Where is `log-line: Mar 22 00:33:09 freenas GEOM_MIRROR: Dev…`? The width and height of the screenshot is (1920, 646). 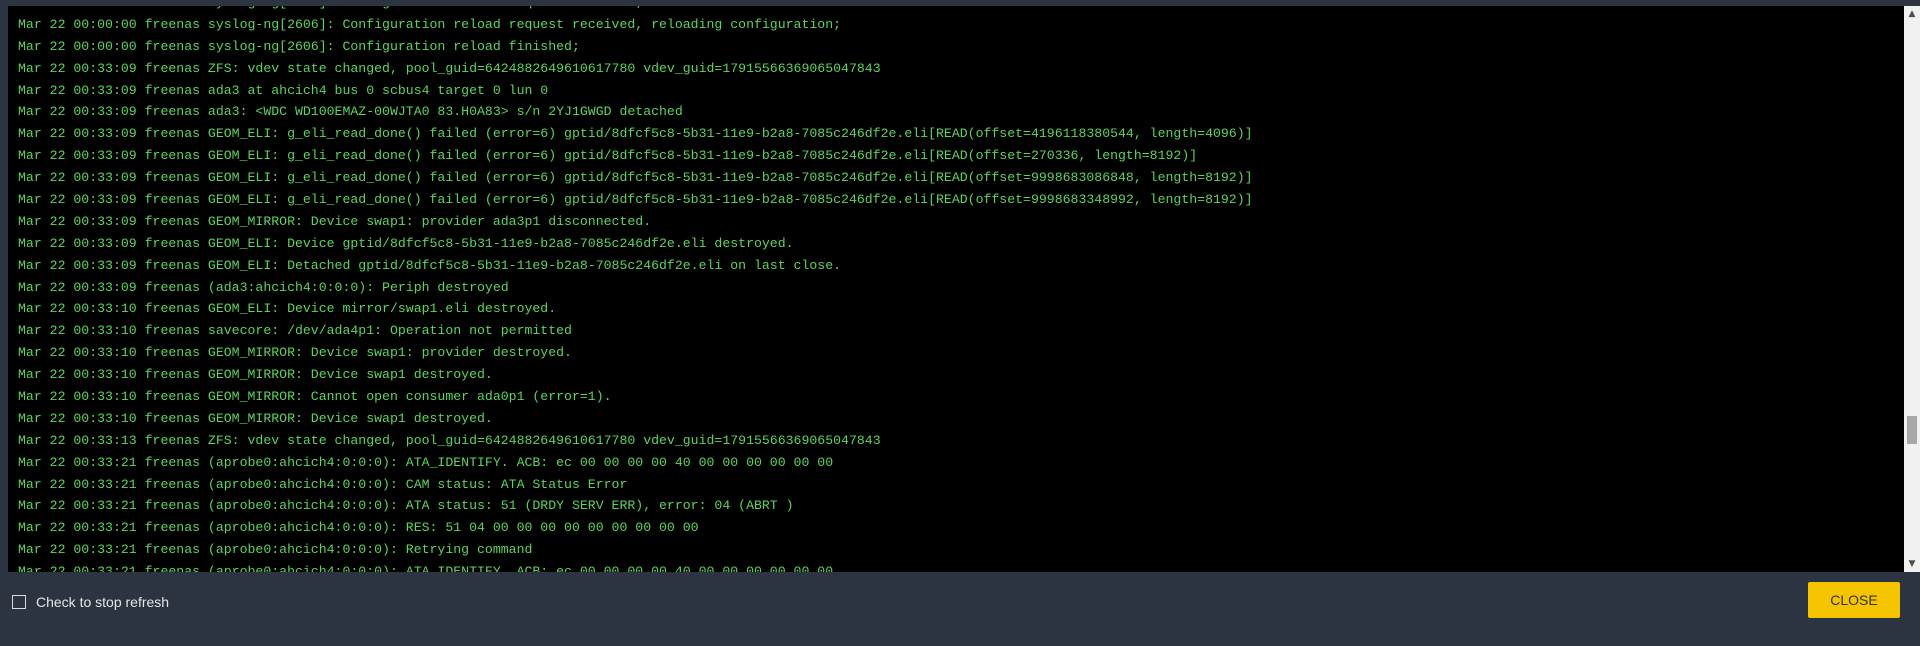
log-line: Mar 22 00:33:09 freenas GEOM_MIRROR: Dev… is located at coordinates (335, 221).